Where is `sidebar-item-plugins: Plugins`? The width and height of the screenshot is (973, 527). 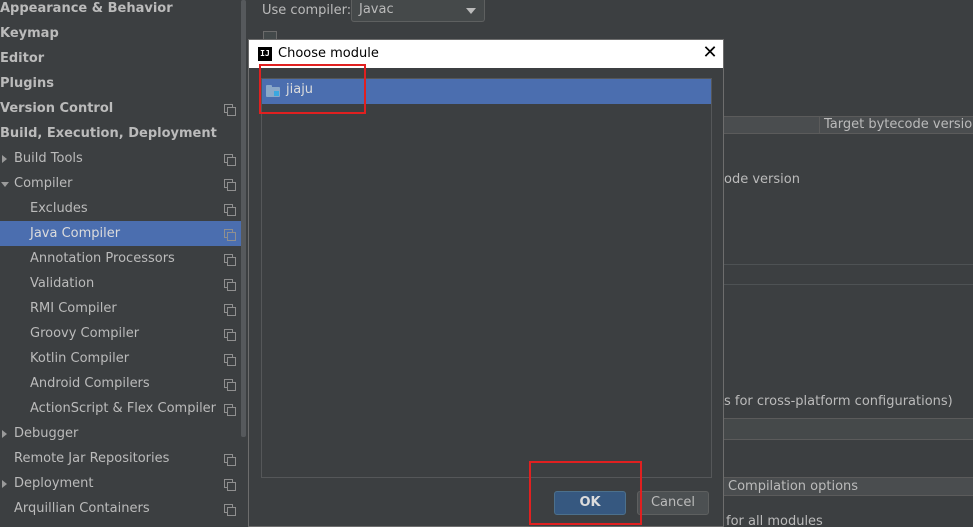
sidebar-item-plugins: Plugins is located at coordinates (120, 83).